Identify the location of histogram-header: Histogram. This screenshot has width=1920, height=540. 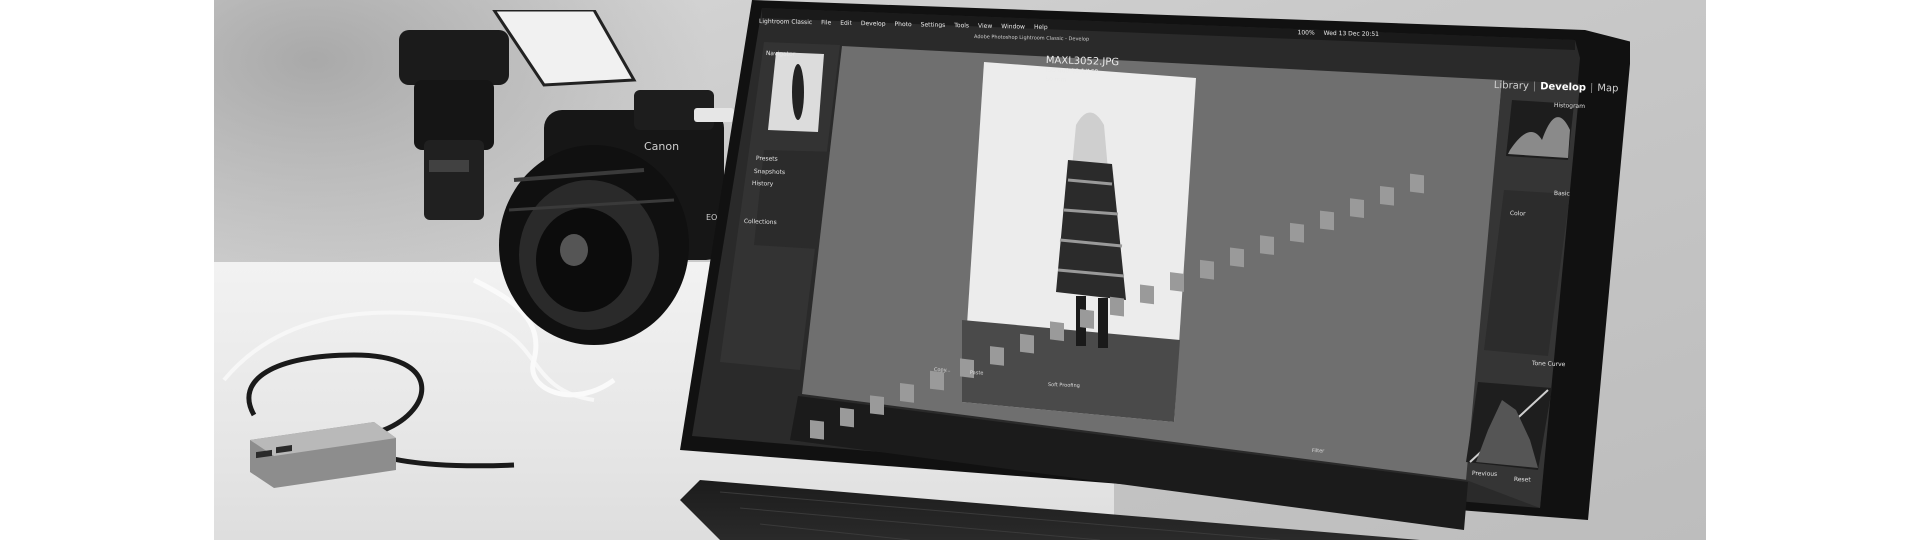
(1569, 106).